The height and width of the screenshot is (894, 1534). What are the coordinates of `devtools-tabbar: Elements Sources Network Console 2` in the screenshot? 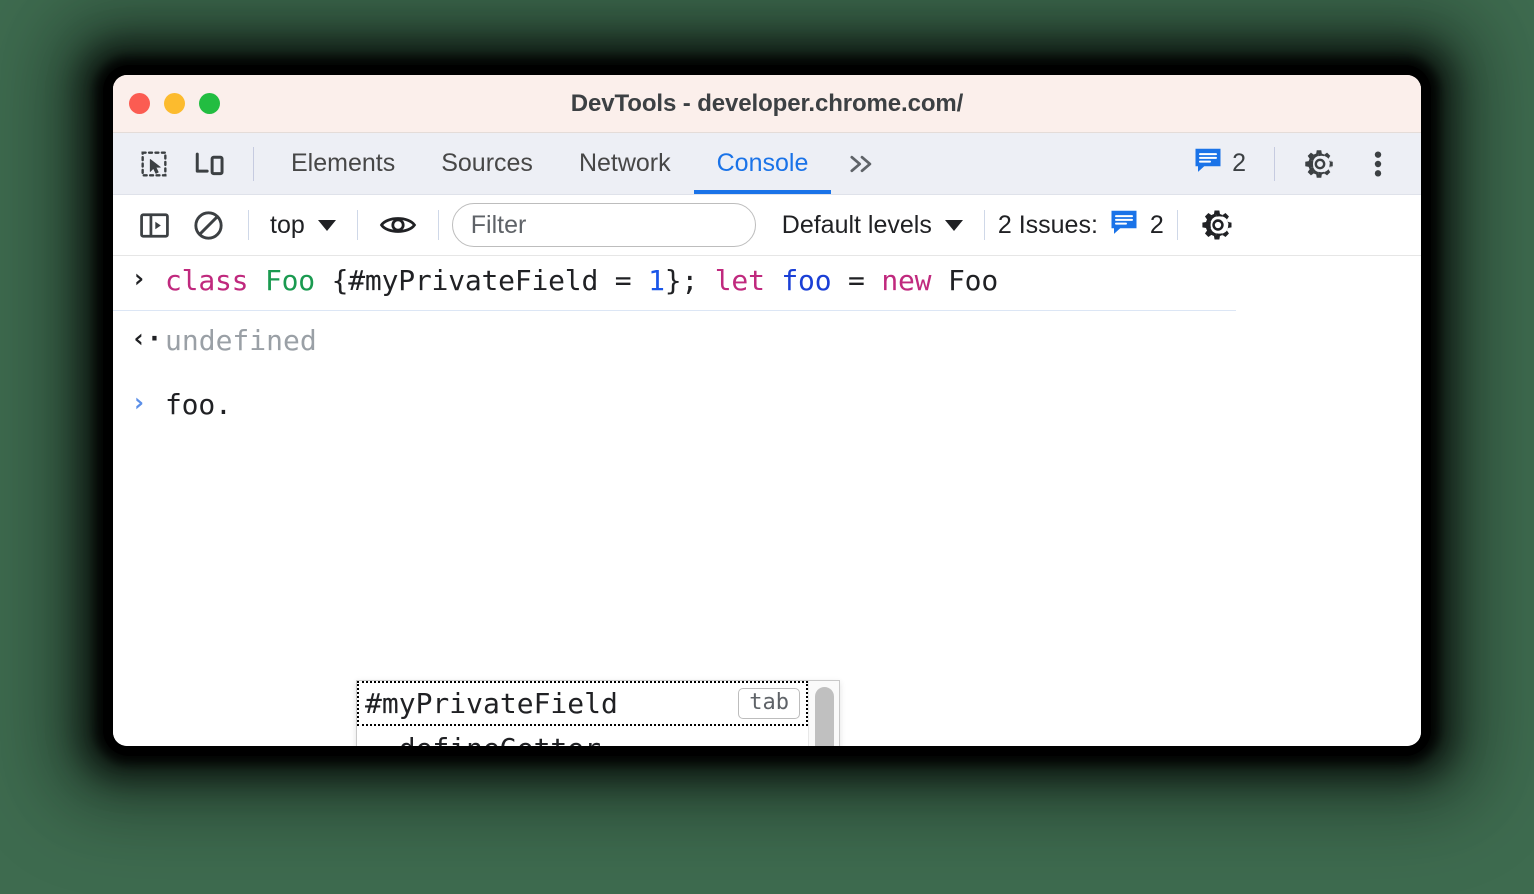 It's located at (767, 164).